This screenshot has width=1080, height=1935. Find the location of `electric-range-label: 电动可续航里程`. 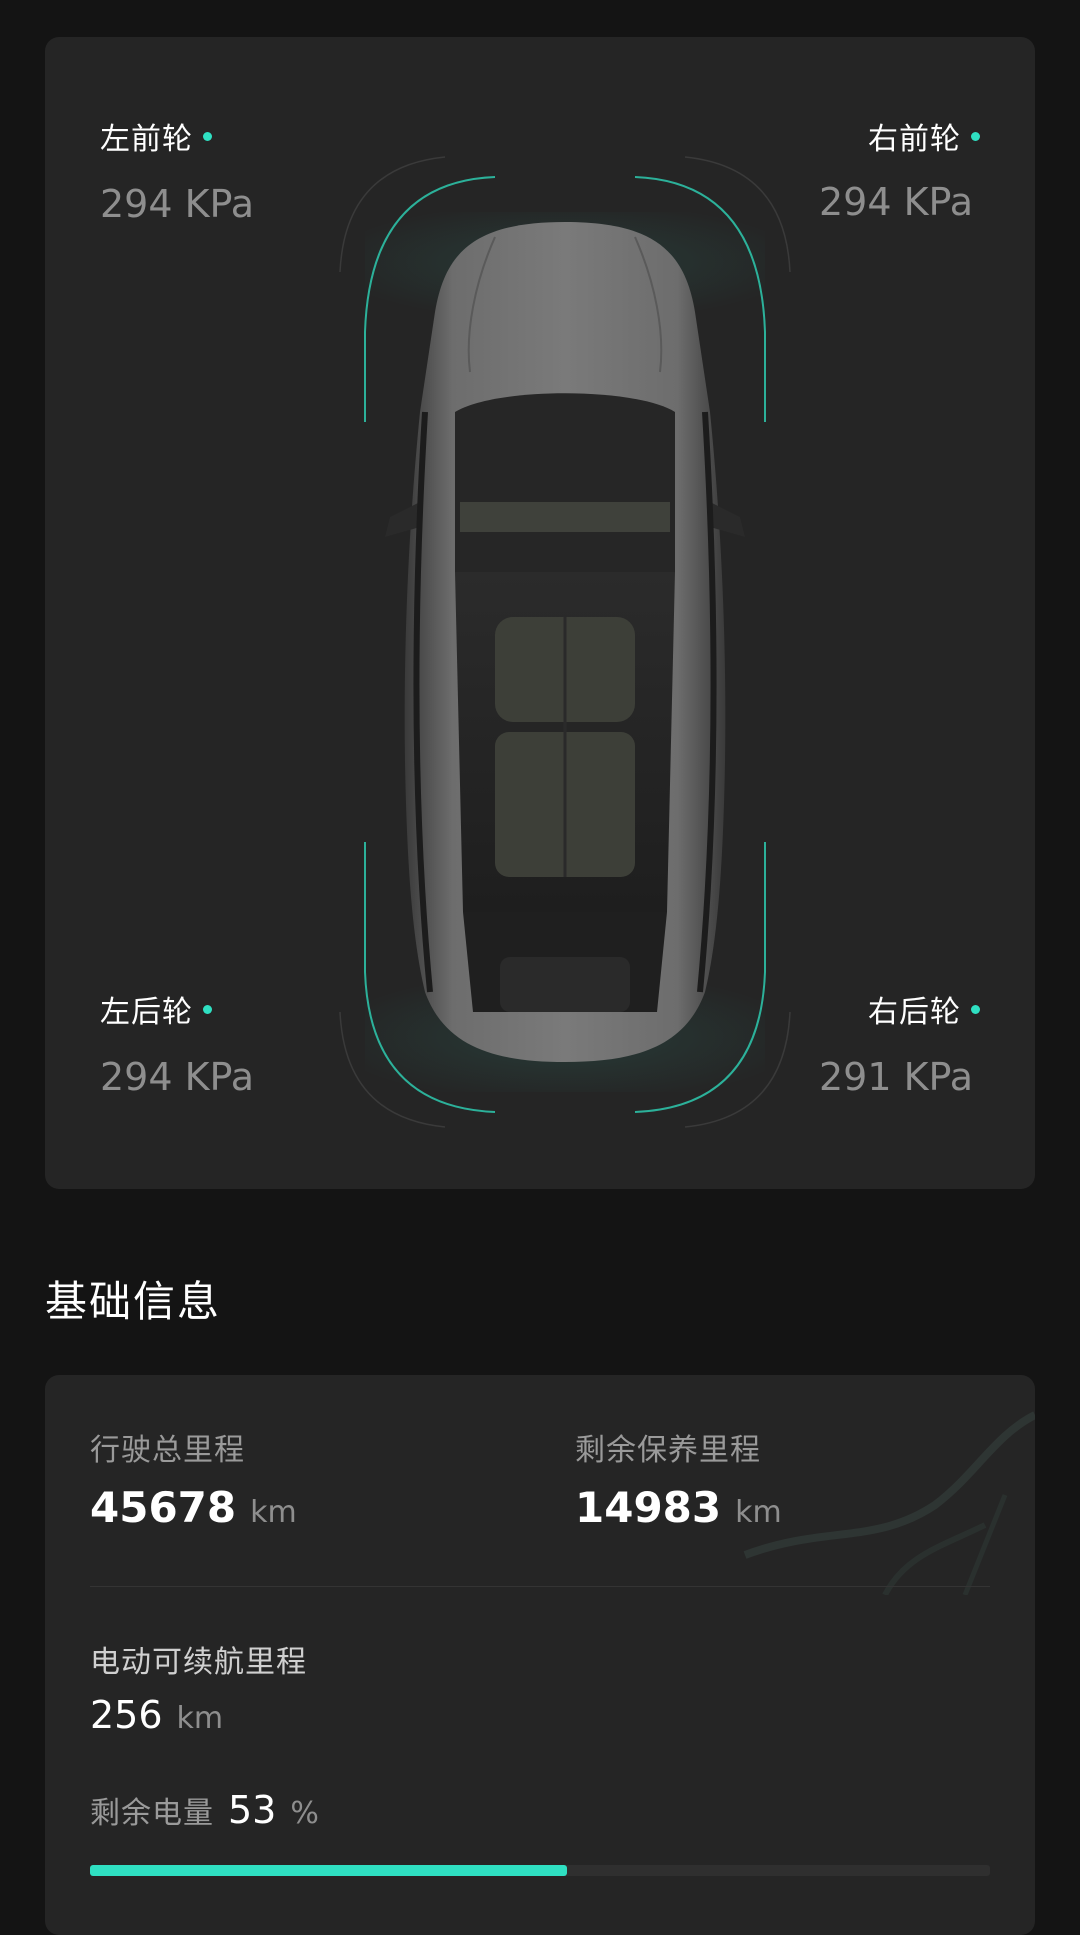

electric-range-label: 电动可续航里程 is located at coordinates (198, 1662).